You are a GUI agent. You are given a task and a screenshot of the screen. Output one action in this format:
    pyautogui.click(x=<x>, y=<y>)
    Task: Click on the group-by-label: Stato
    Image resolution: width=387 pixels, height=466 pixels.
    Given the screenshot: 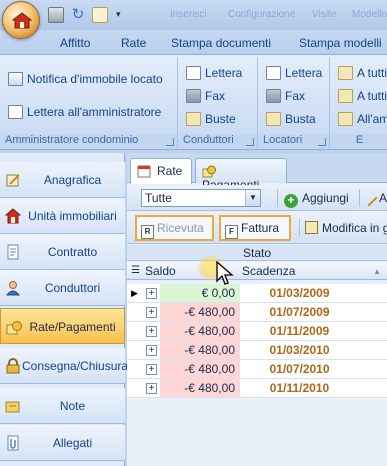 What is the action you would take?
    pyautogui.click(x=257, y=253)
    